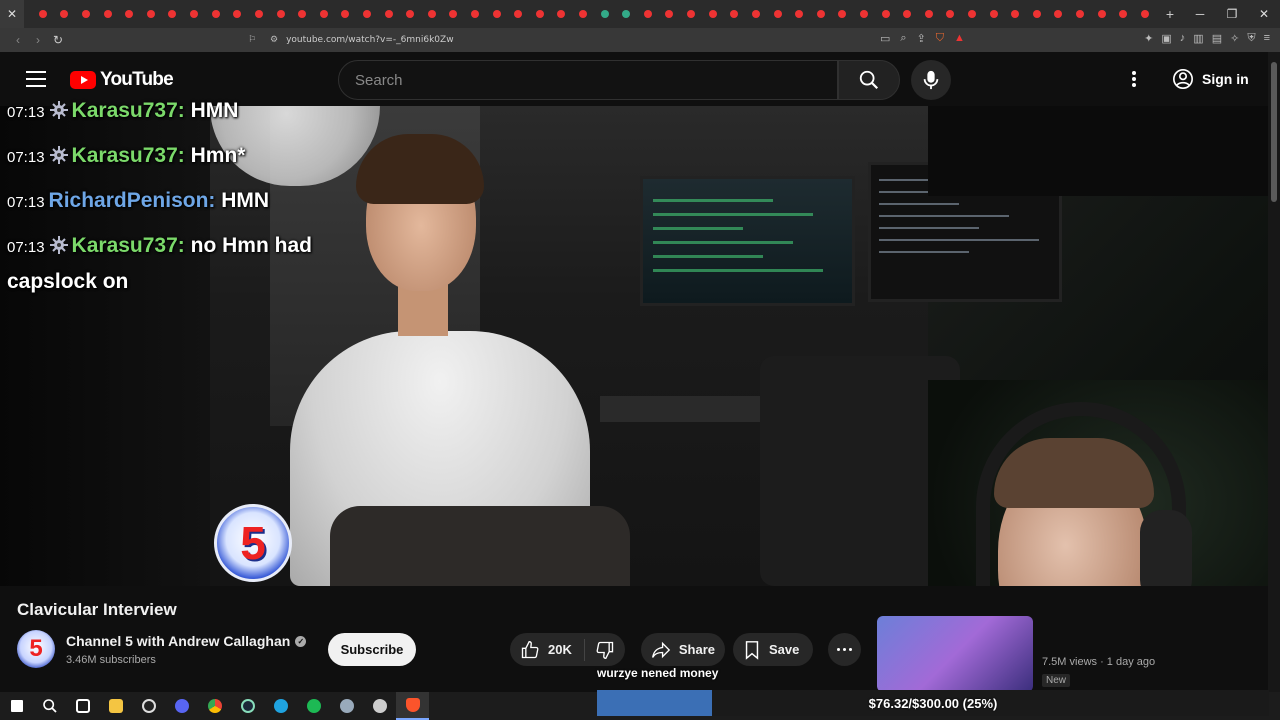 The image size is (1280, 720). What do you see at coordinates (588, 80) in the screenshot?
I see `search-input: Search` at bounding box center [588, 80].